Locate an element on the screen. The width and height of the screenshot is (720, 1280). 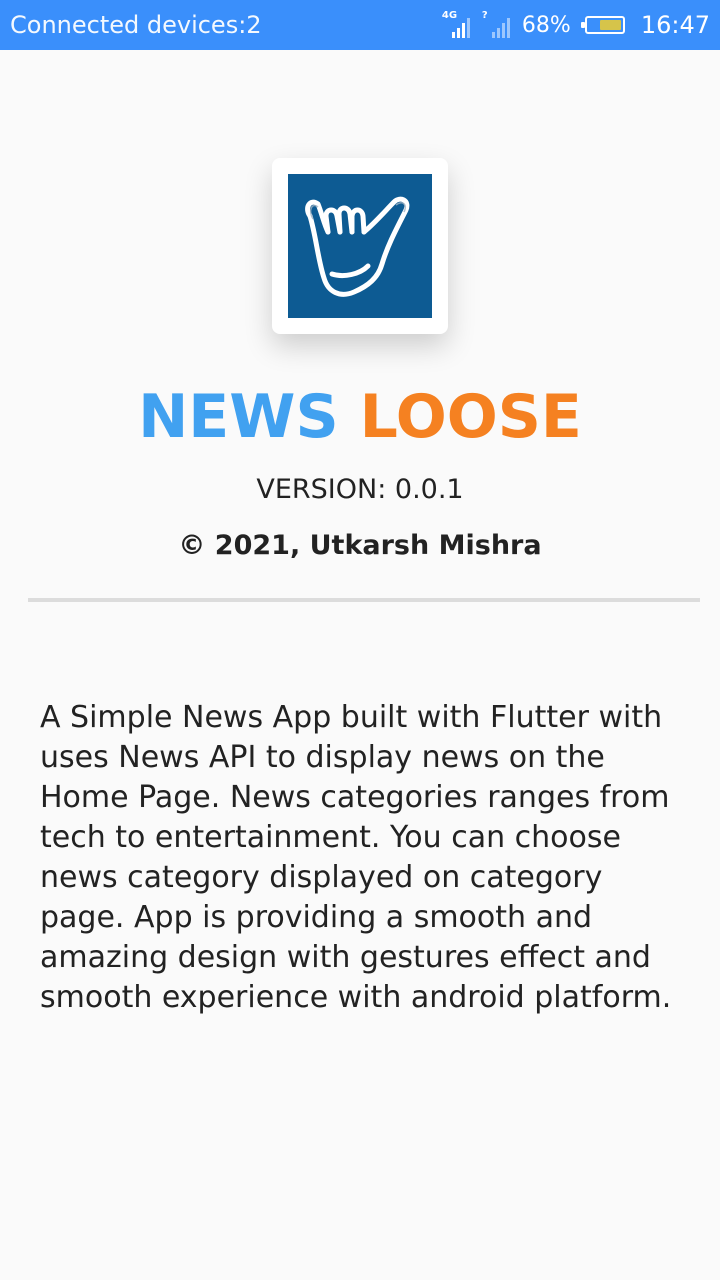
clock: 16:47 is located at coordinates (675, 25).